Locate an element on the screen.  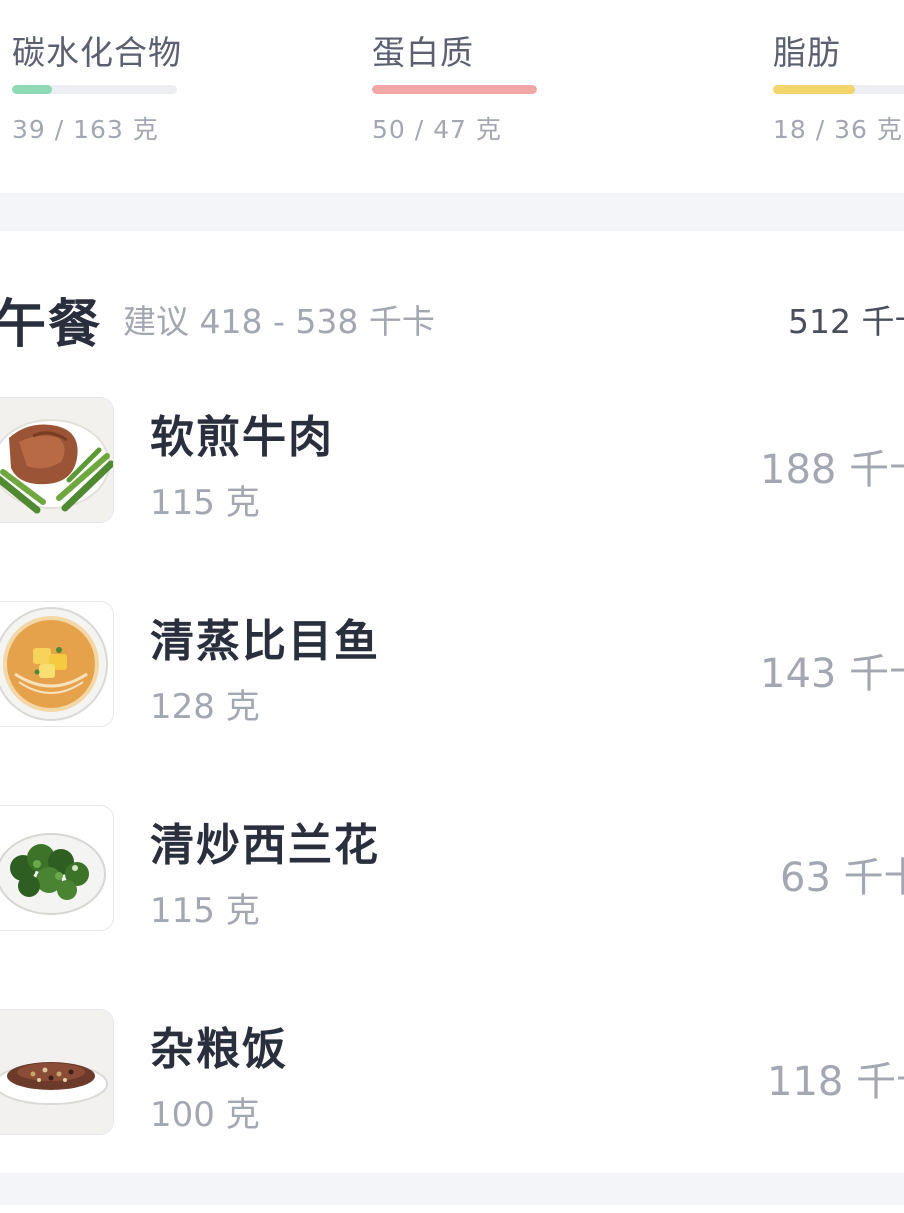
fat-progress-bar is located at coordinates (838, 89).